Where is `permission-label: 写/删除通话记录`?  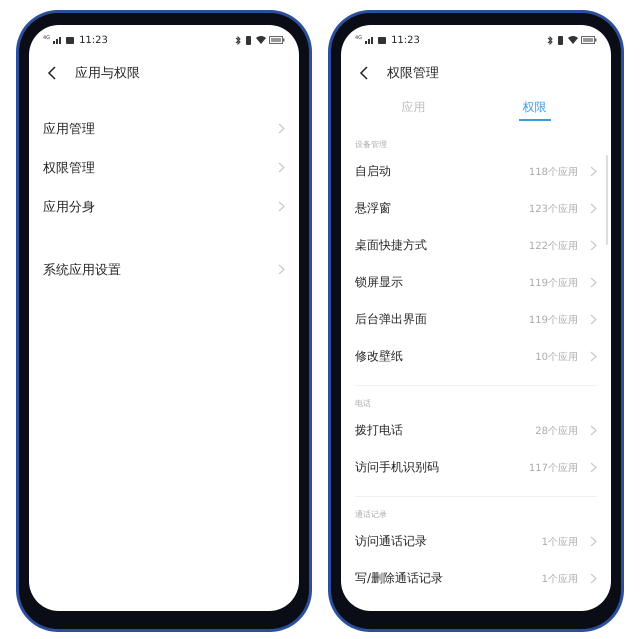 permission-label: 写/删除通话记录 is located at coordinates (399, 578).